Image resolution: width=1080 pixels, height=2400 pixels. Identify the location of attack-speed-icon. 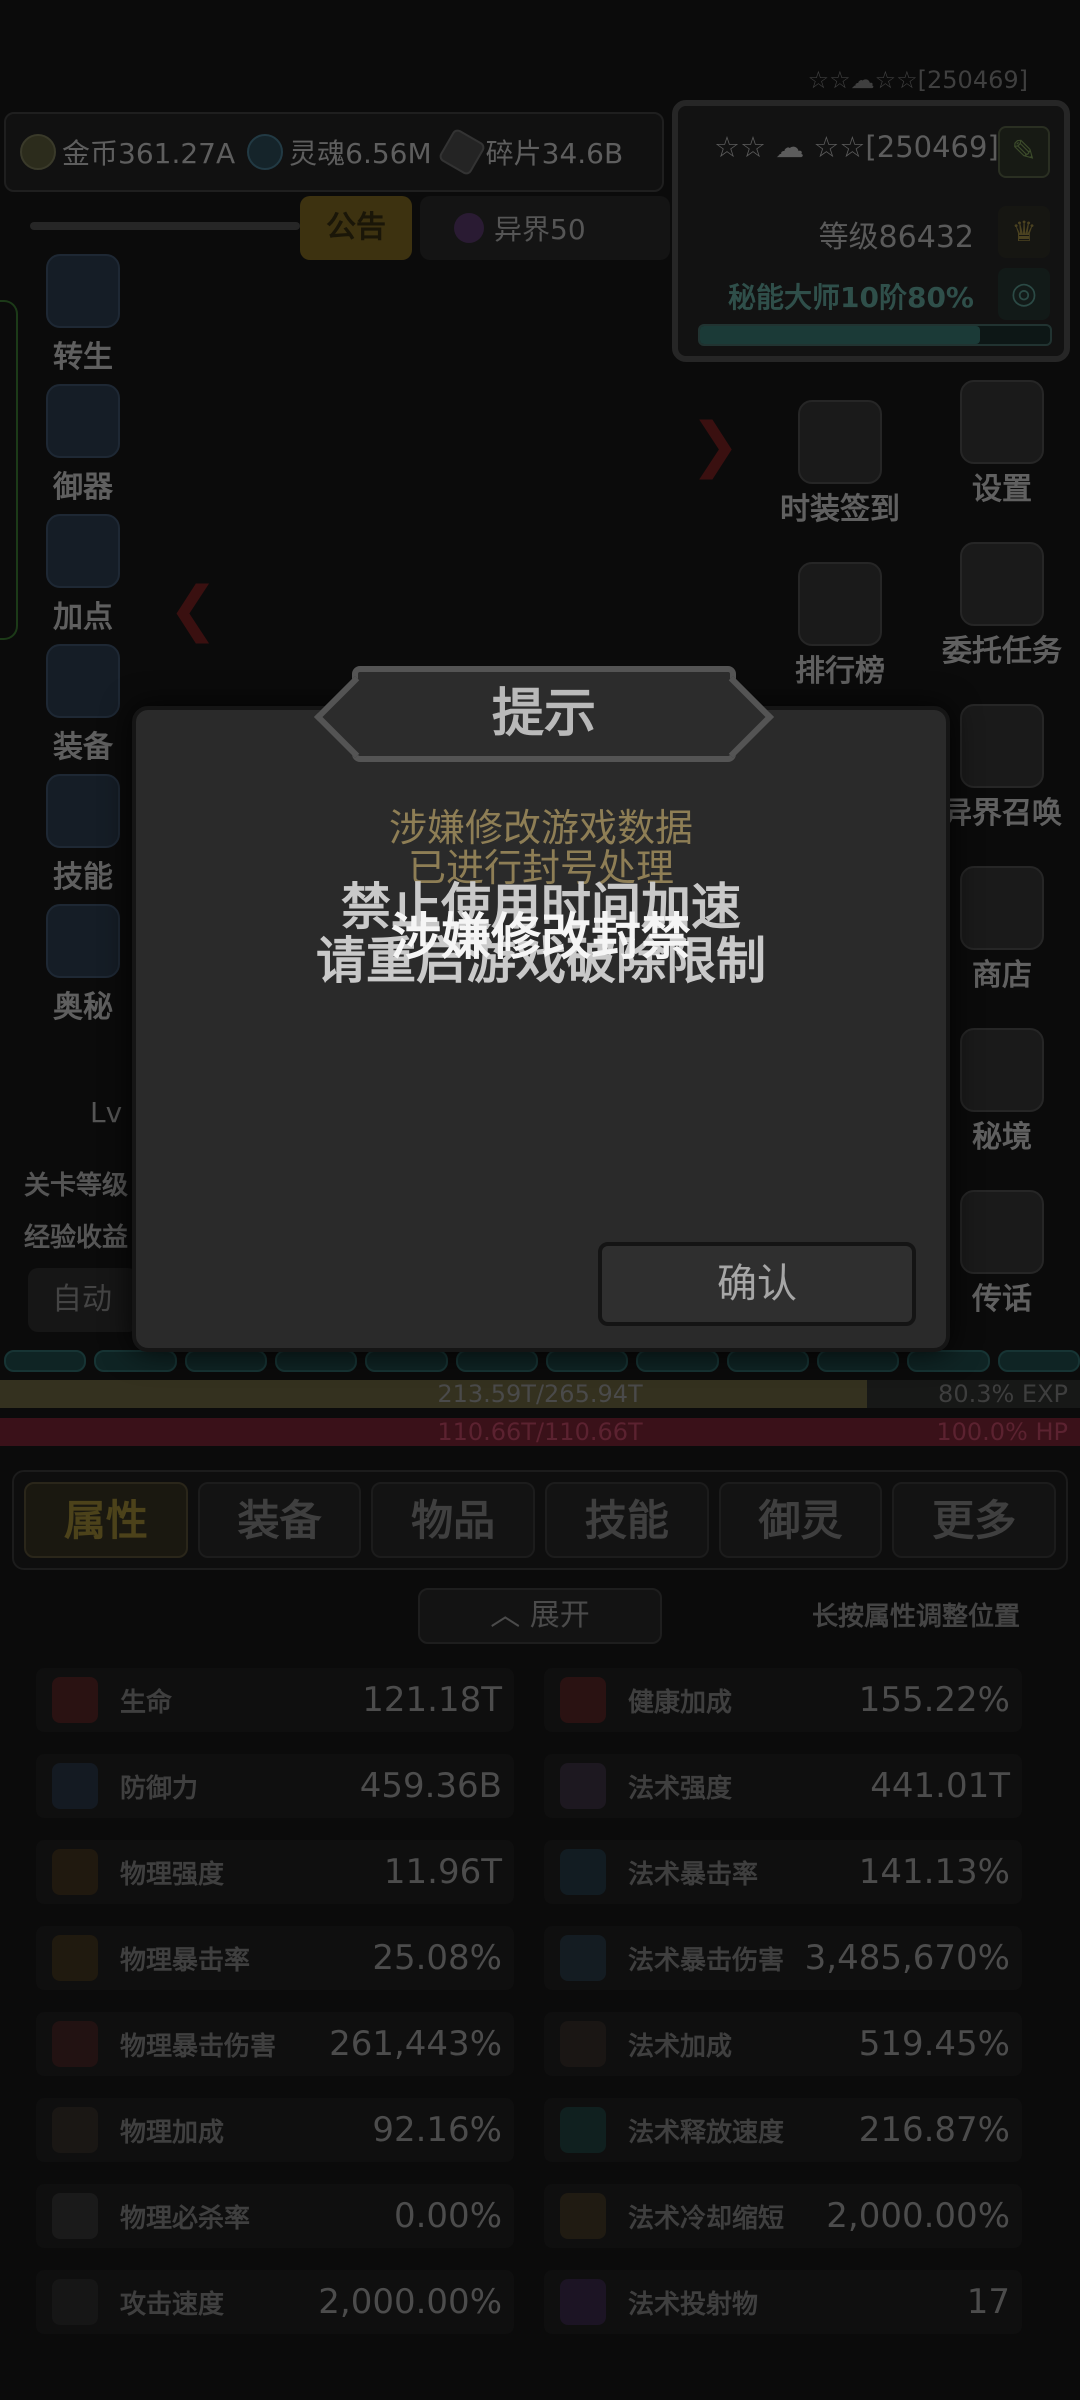
(75, 2302).